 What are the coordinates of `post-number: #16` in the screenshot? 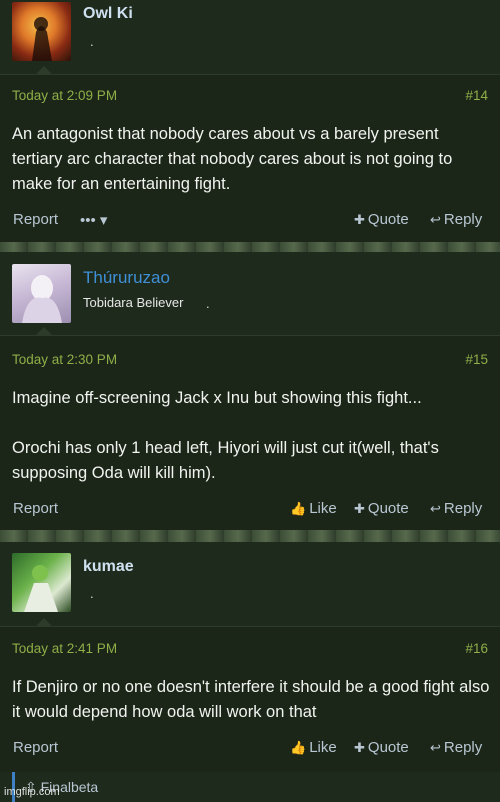 It's located at (476, 648).